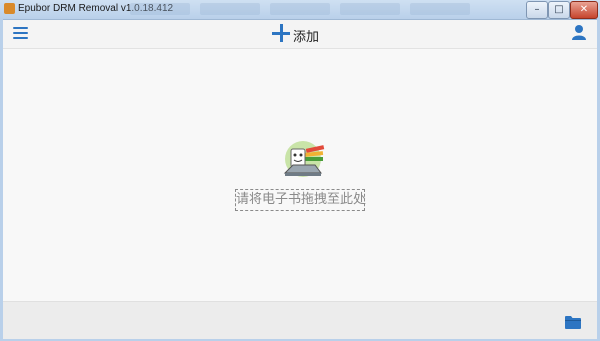 The image size is (600, 341). I want to click on books-laptop-illustration, so click(305, 160).